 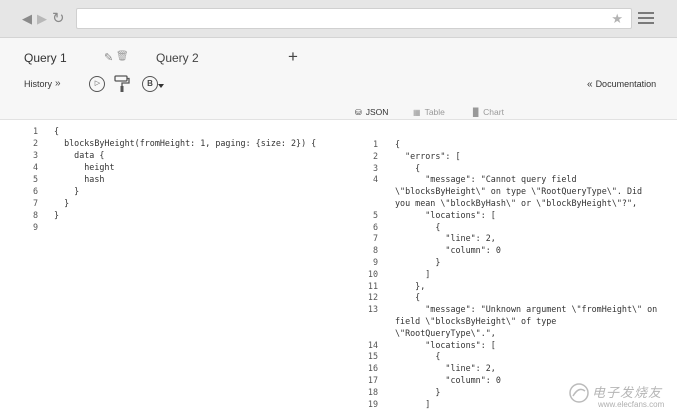 What do you see at coordinates (372, 368) in the screenshot?
I see `line-number: 16` at bounding box center [372, 368].